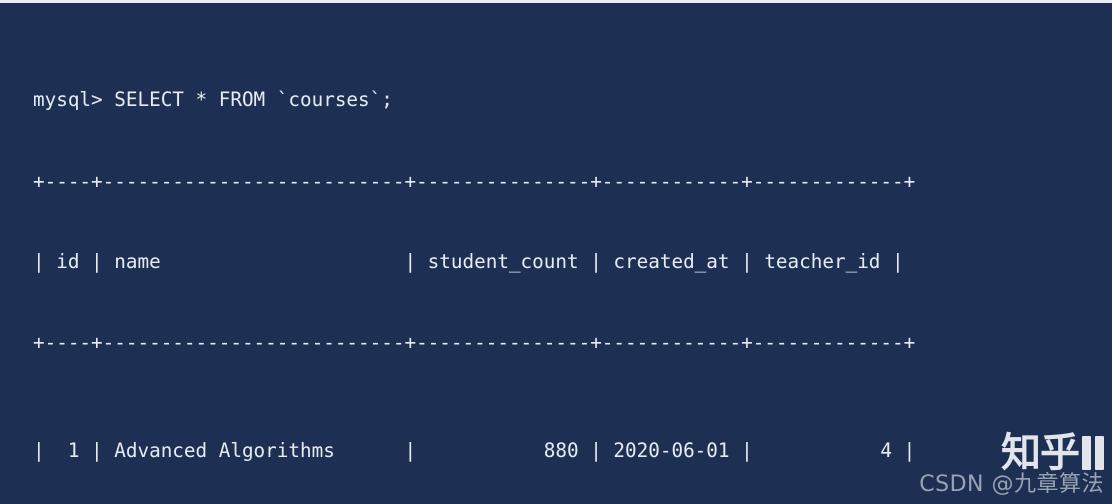  I want to click on zhihu-logo-text: 知乎, so click(1040, 453).